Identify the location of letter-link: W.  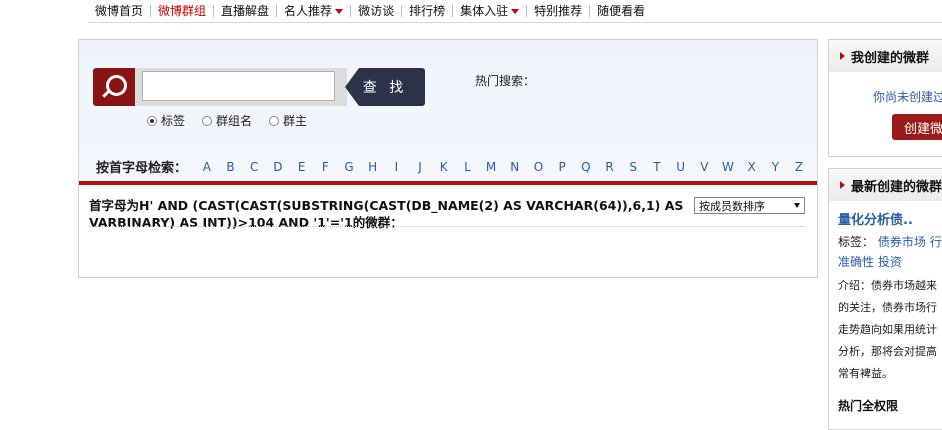
(728, 167).